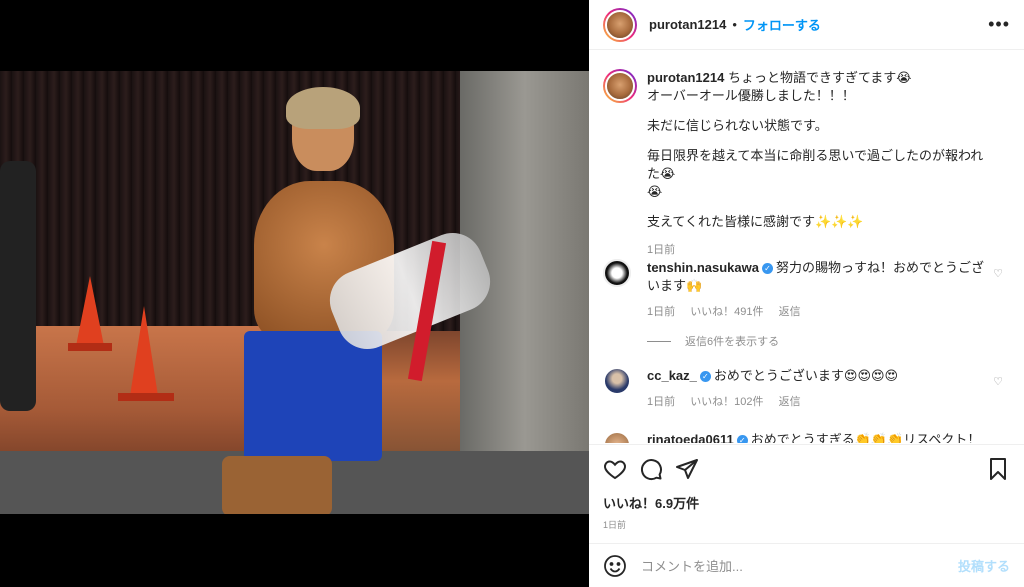 Image resolution: width=1024 pixels, height=587 pixels. What do you see at coordinates (659, 341) in the screenshot?
I see `replies-line` at bounding box center [659, 341].